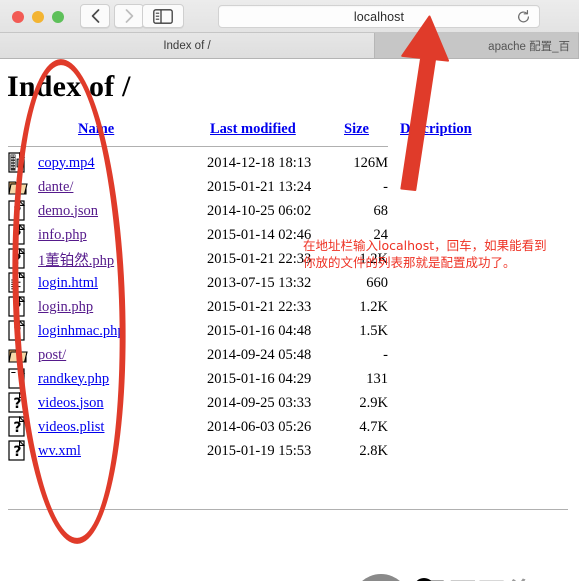 Image resolution: width=579 pixels, height=581 pixels. I want to click on text-icon, so click(19, 283).